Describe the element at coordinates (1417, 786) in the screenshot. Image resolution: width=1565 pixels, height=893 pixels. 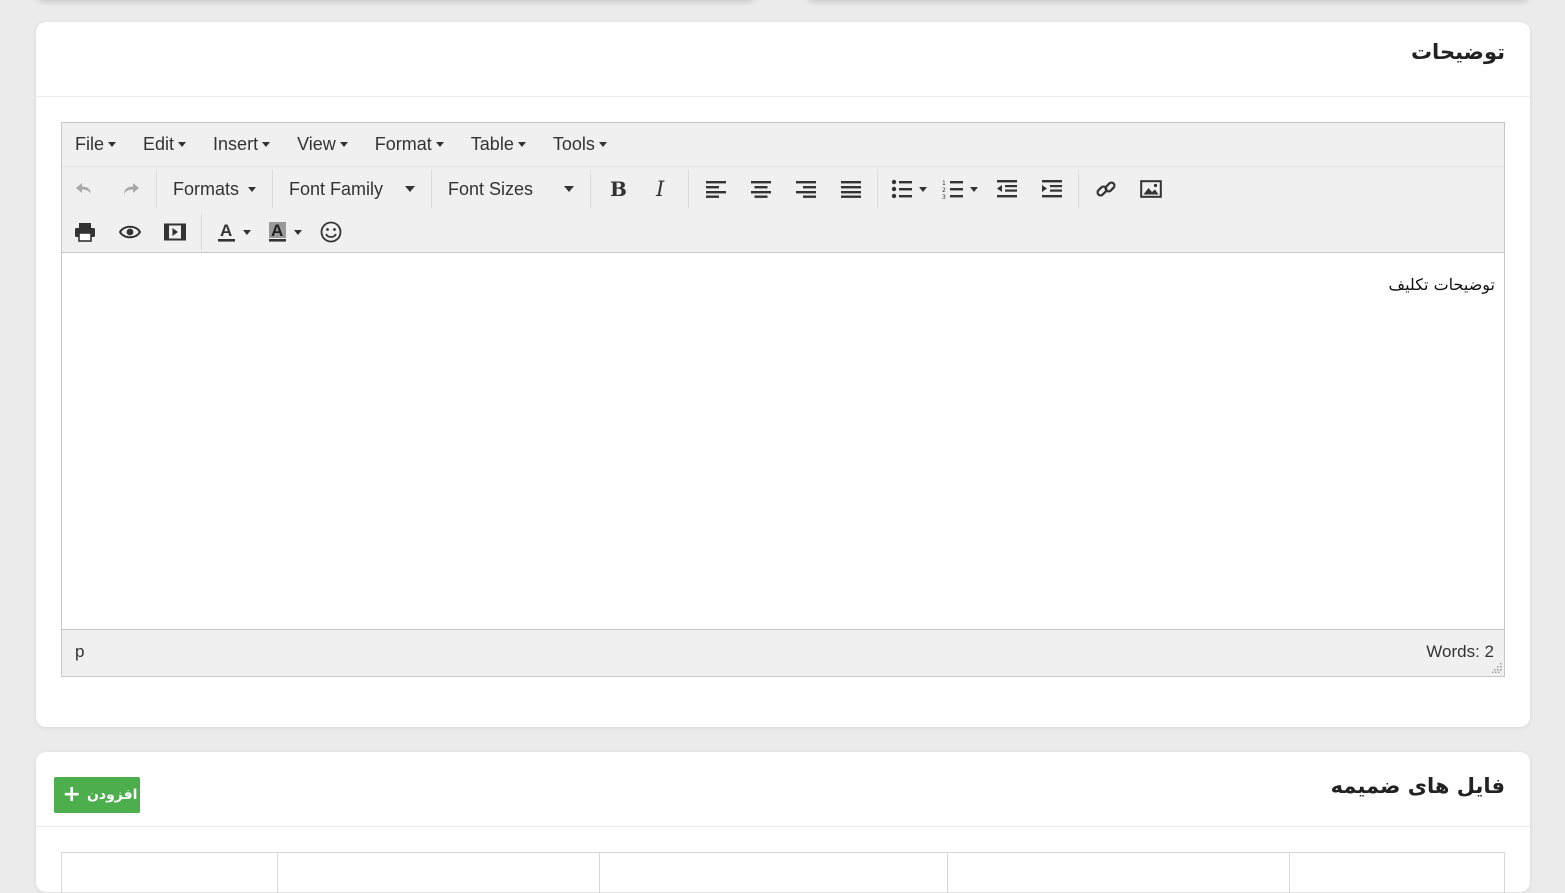
I see `attachments-title: فایل های ضمیمه` at that location.